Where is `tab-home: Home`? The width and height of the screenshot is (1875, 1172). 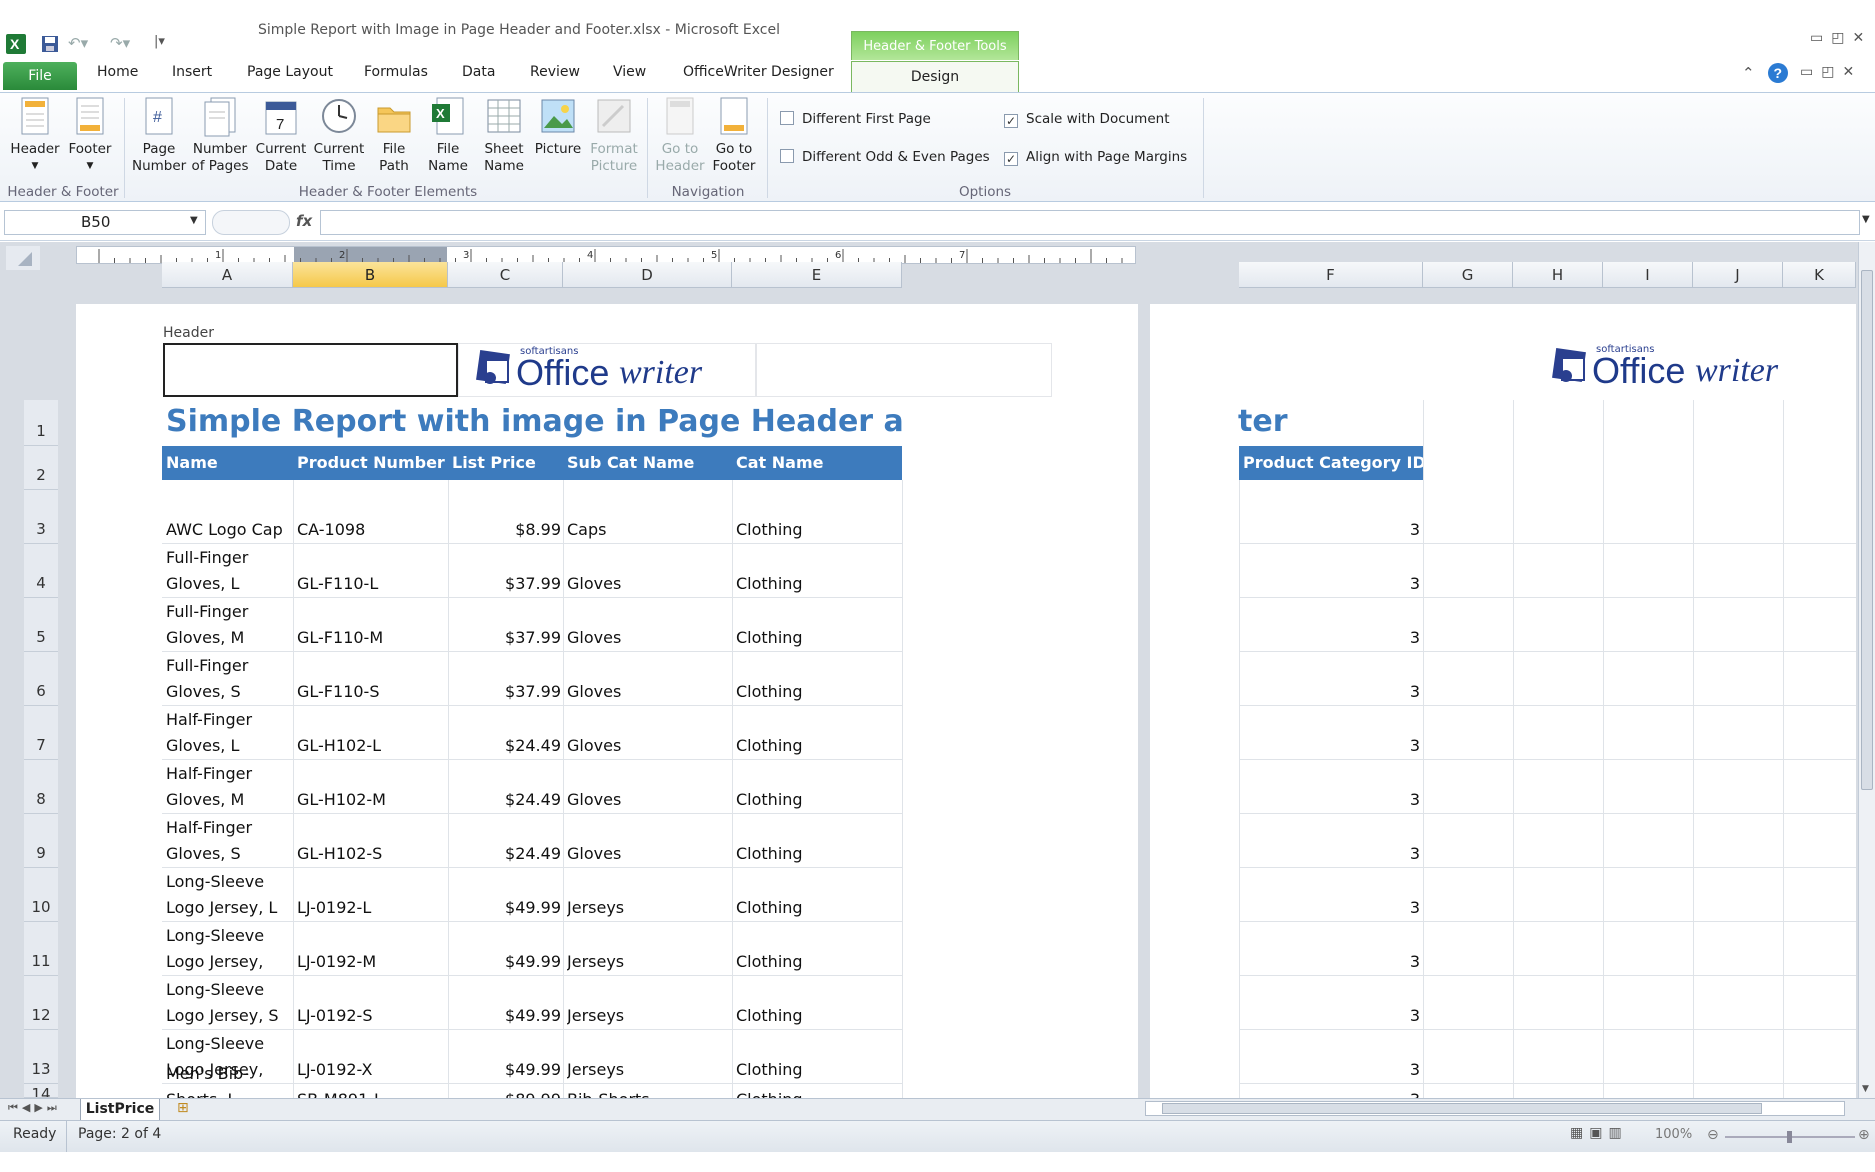
tab-home: Home is located at coordinates (117, 72).